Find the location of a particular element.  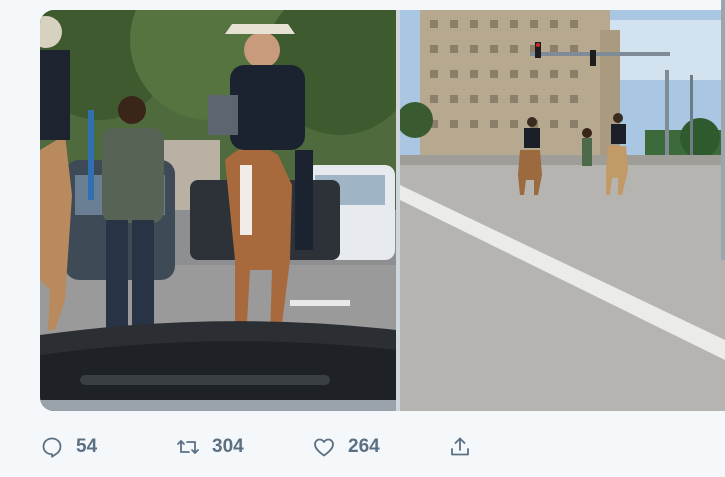

tweet-action-bar: 54 304 264 is located at coordinates (270, 447).